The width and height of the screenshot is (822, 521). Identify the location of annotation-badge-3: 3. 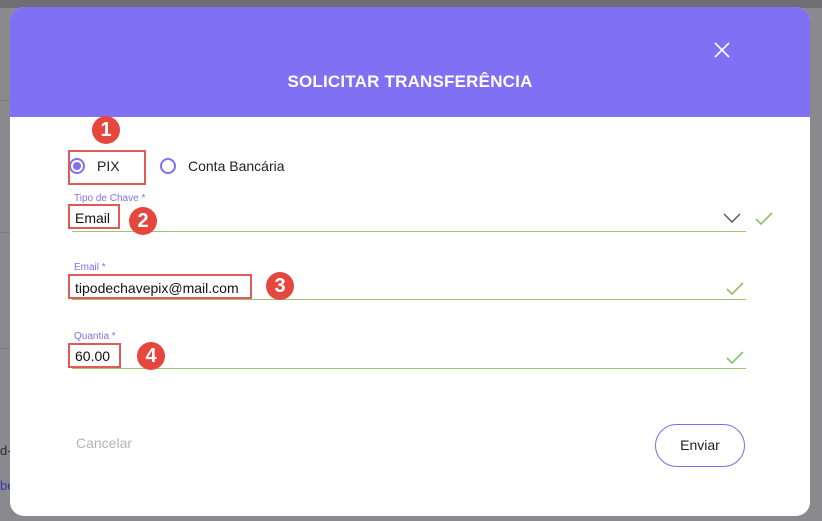
(280, 286).